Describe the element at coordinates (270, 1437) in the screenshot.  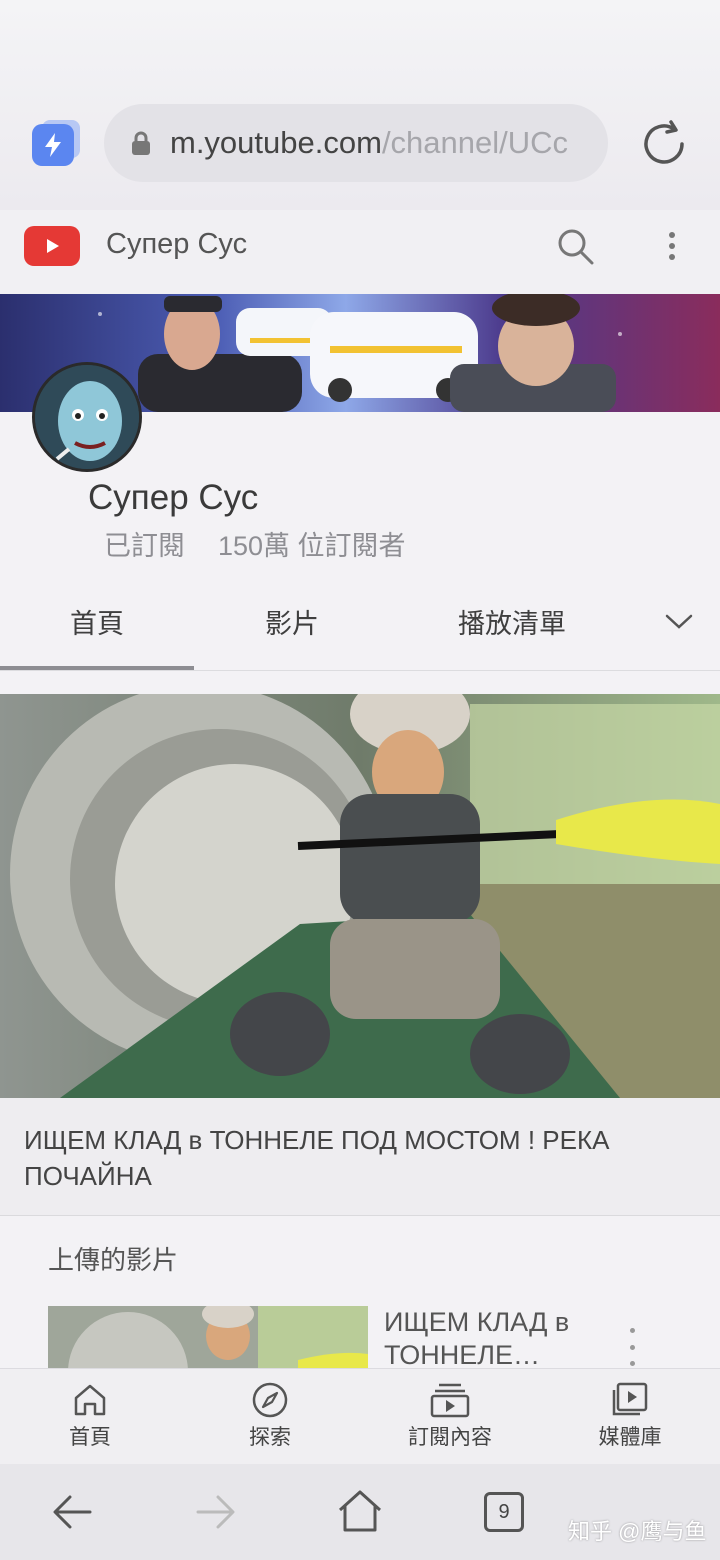
I see `nav-explore-label: 探索` at that location.